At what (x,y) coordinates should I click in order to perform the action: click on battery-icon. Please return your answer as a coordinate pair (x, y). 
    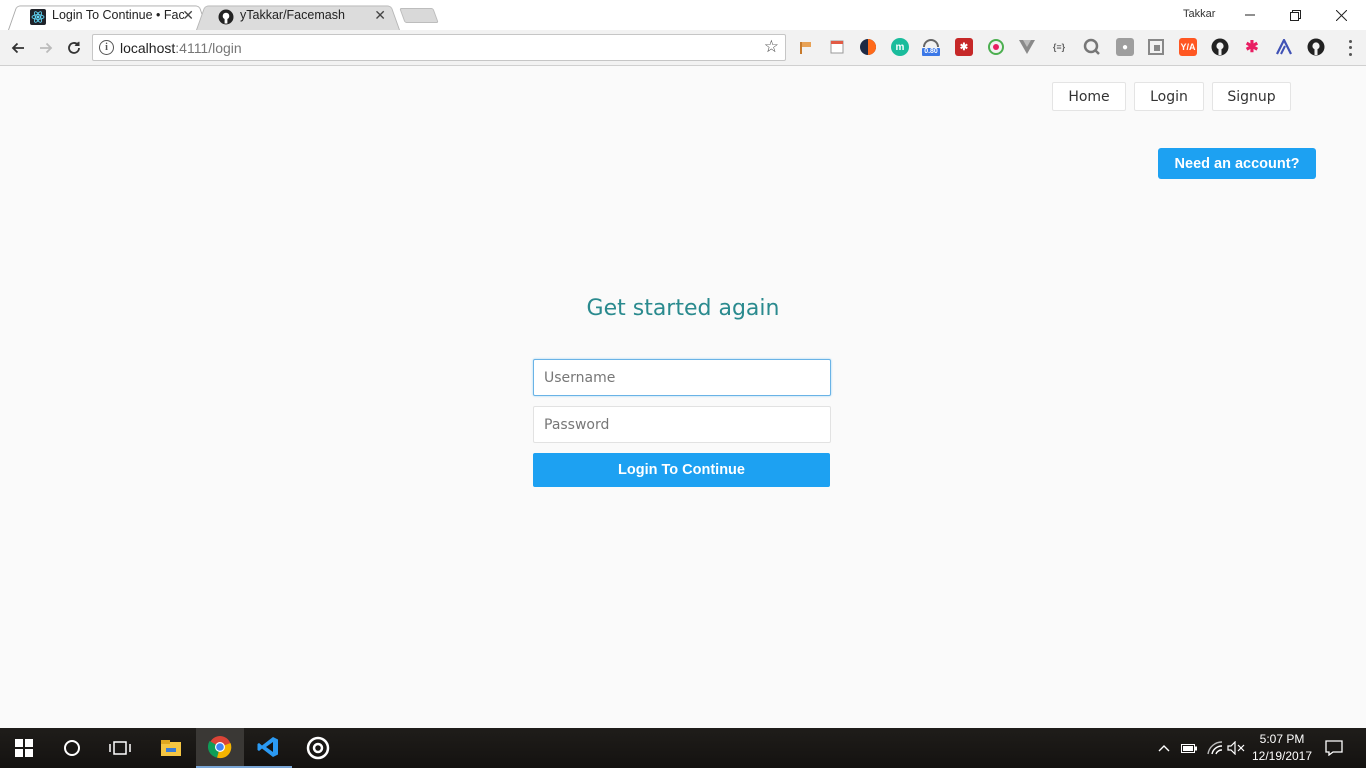
    Looking at the image, I should click on (1189, 748).